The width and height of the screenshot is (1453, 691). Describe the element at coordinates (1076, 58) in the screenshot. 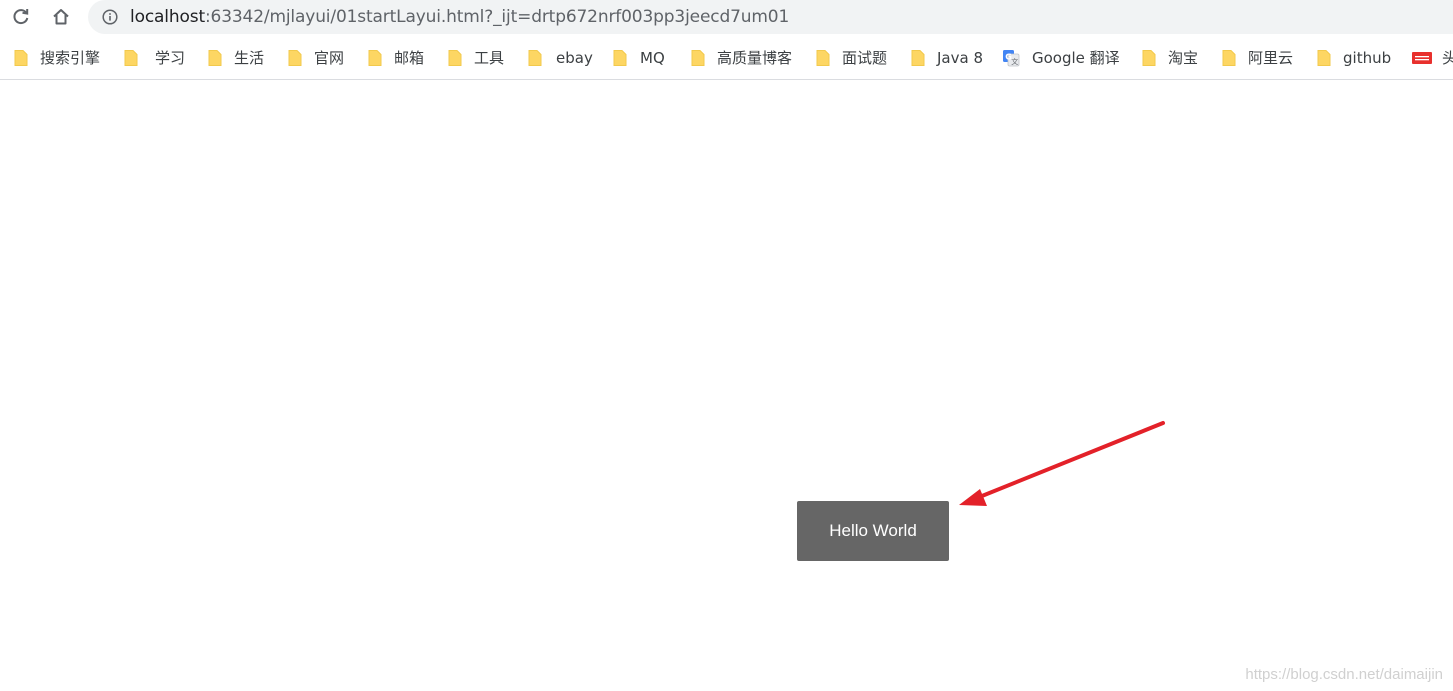

I see `bookmark-label: Google 翻译` at that location.